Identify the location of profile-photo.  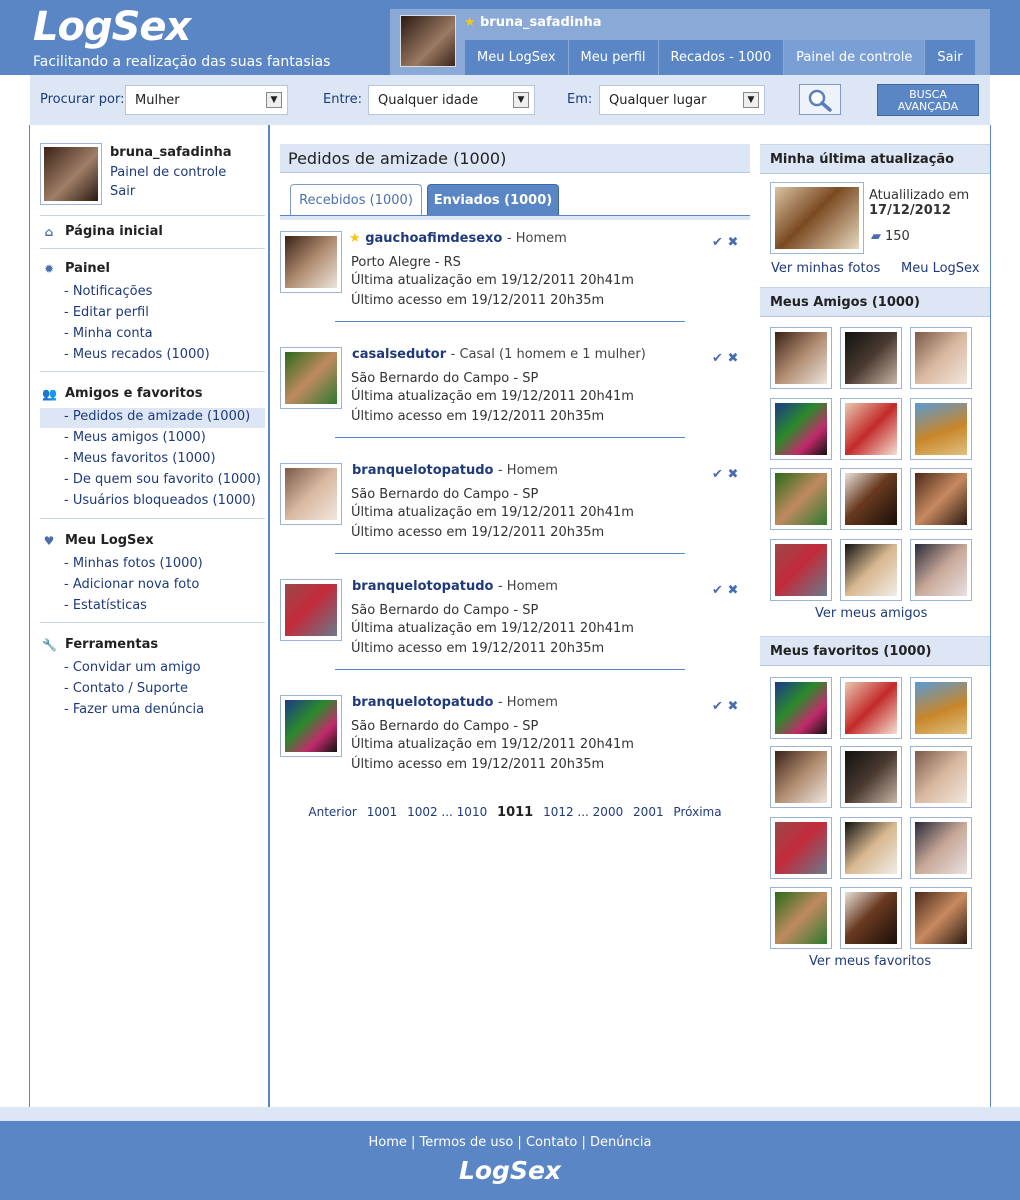
(71, 174).